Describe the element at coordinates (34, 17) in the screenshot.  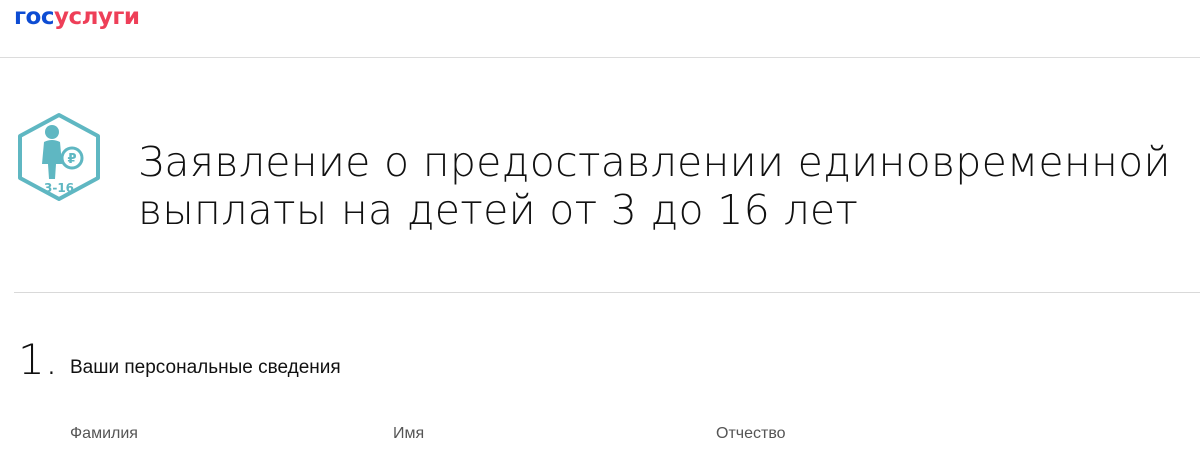
I see `logo-part-gos: гос` at that location.